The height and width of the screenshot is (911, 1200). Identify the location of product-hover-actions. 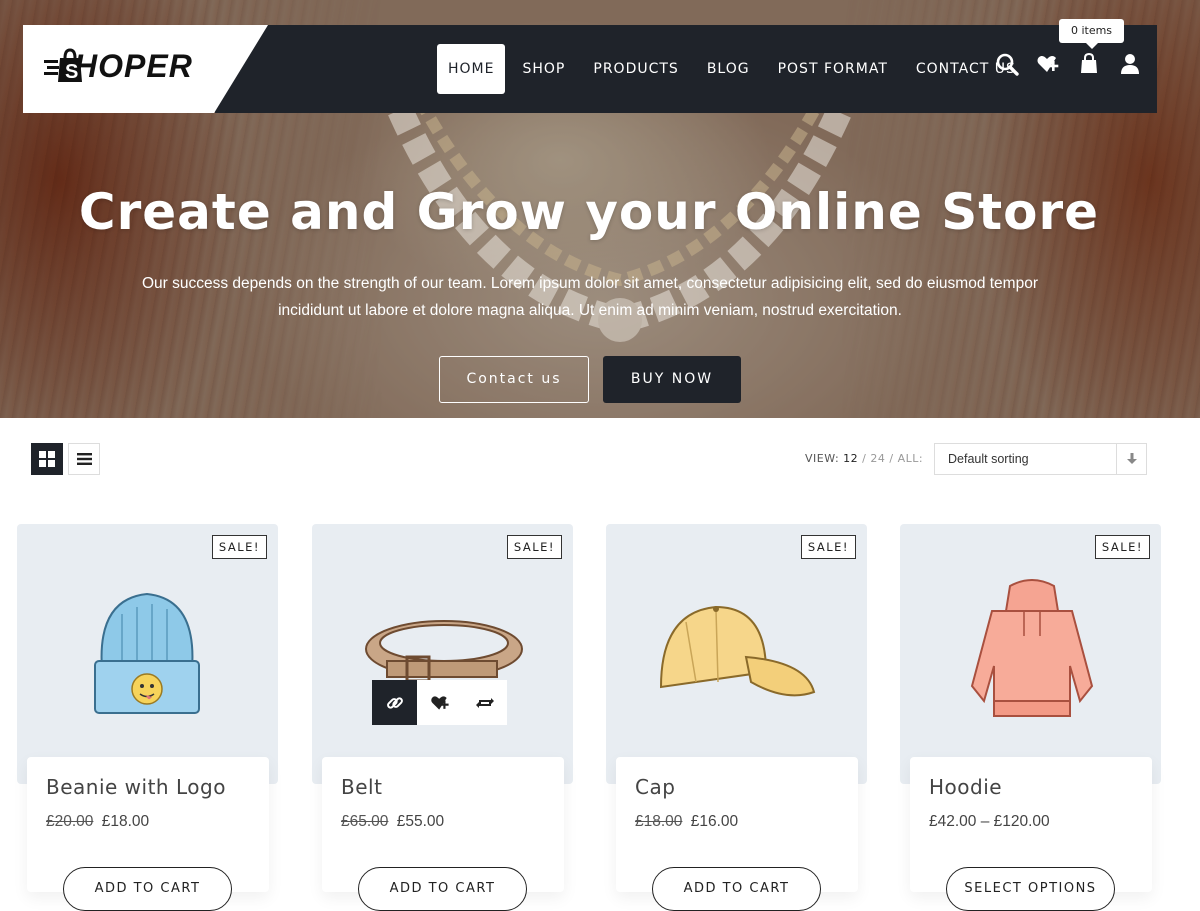
(439, 702).